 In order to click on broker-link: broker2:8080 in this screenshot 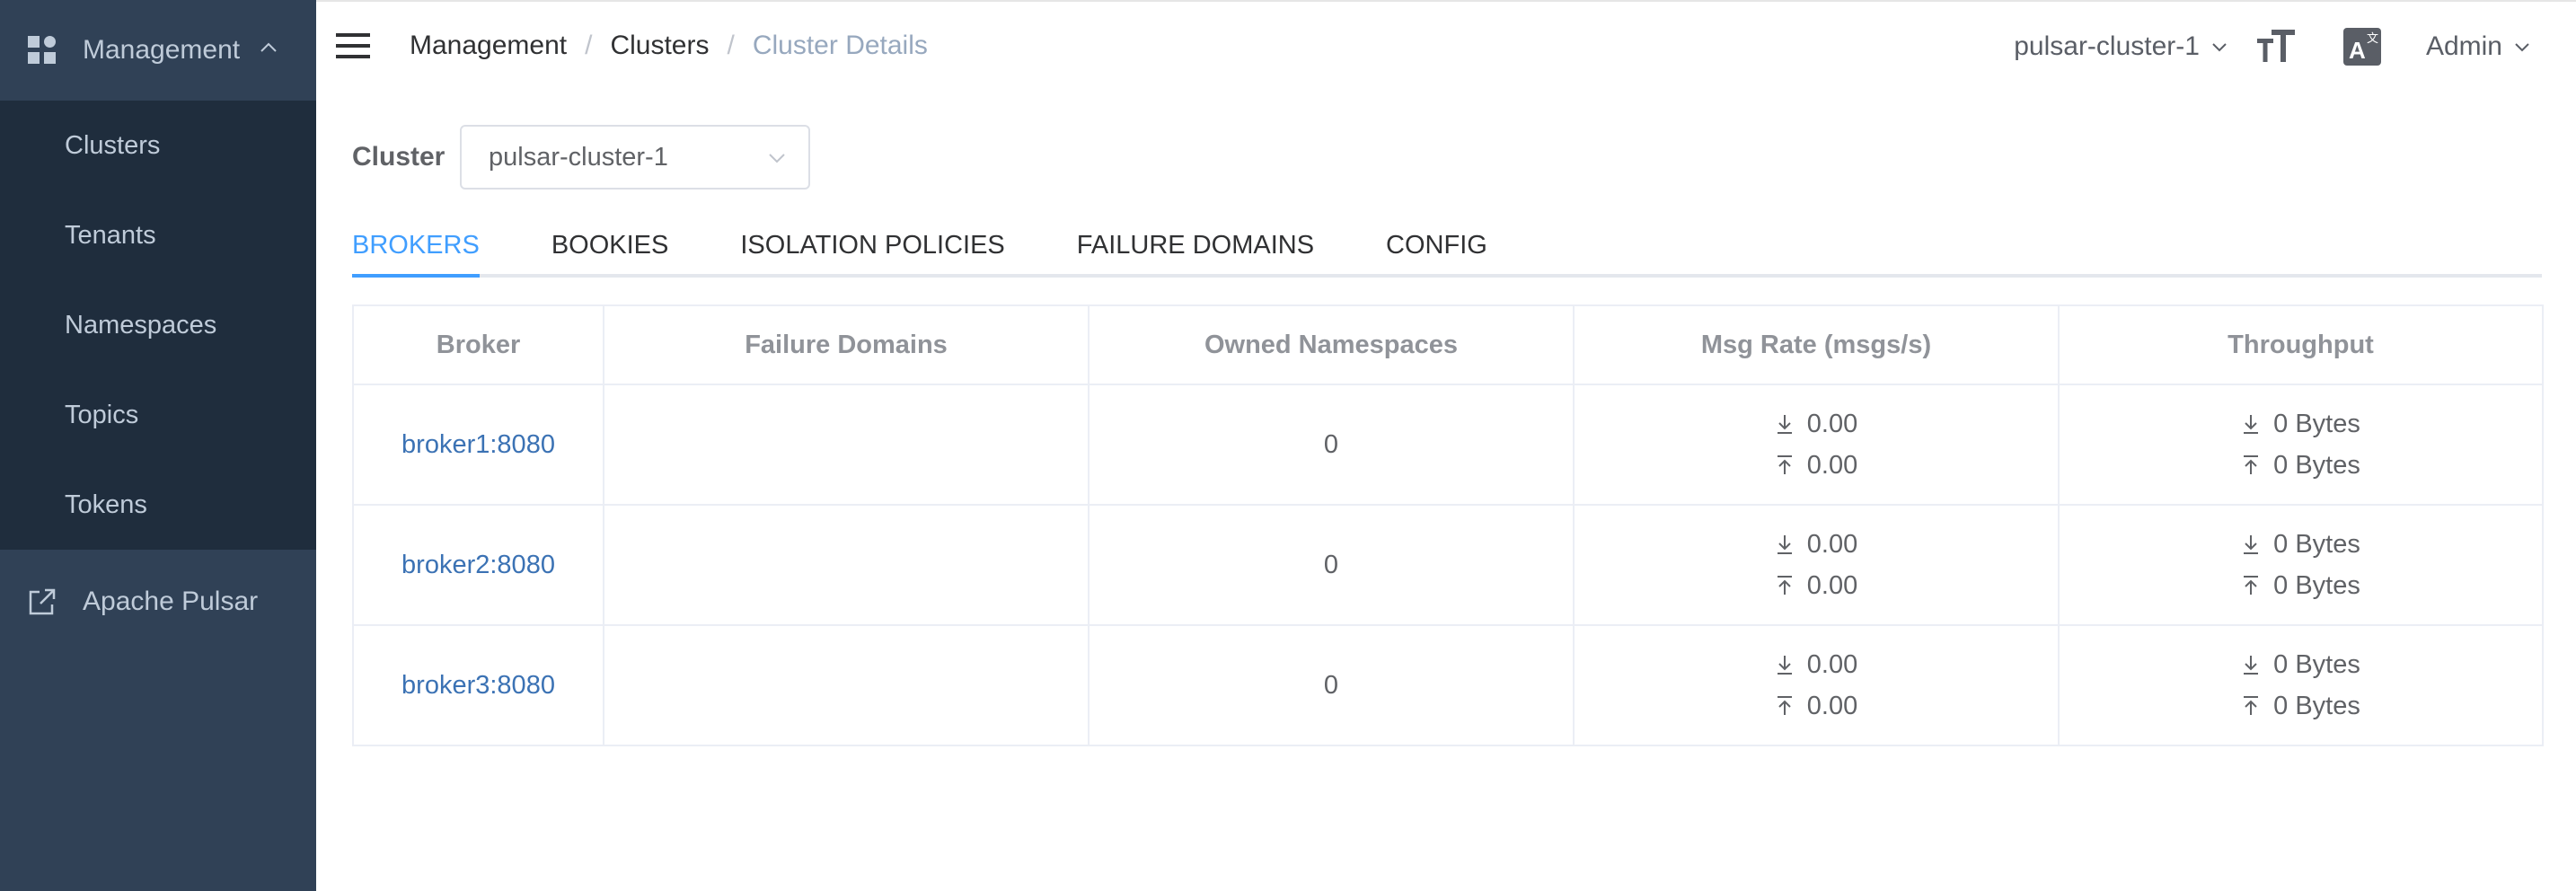, I will do `click(478, 565)`.